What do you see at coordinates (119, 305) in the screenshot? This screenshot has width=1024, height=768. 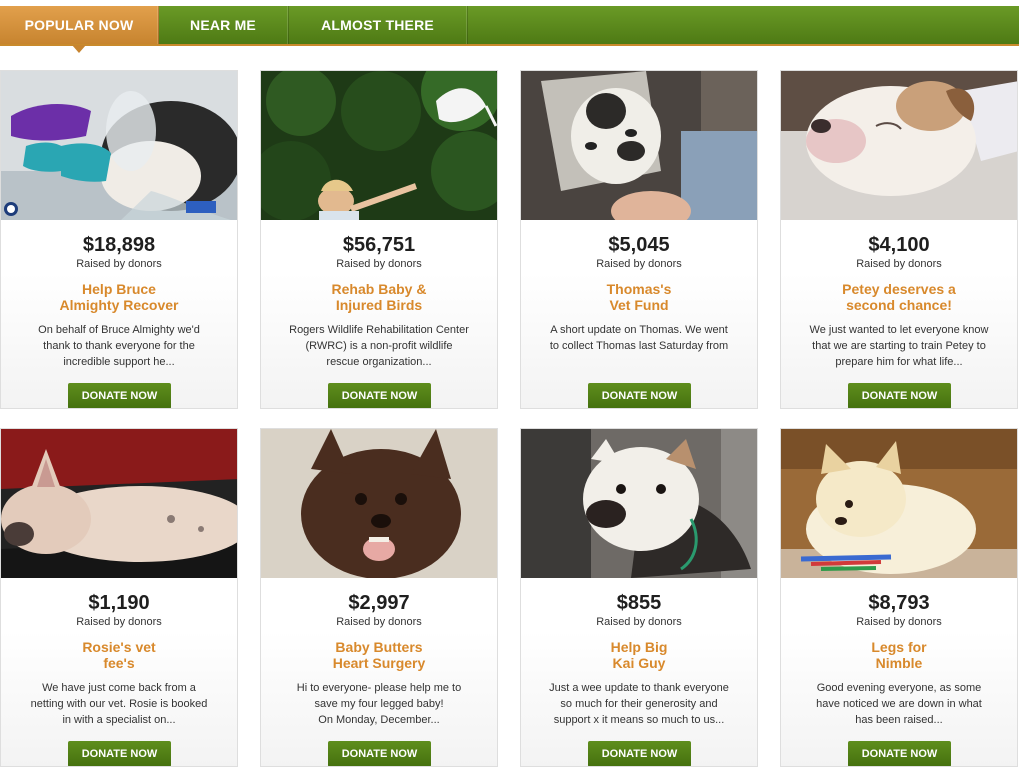 I see `title-line: Almighty Recover` at bounding box center [119, 305].